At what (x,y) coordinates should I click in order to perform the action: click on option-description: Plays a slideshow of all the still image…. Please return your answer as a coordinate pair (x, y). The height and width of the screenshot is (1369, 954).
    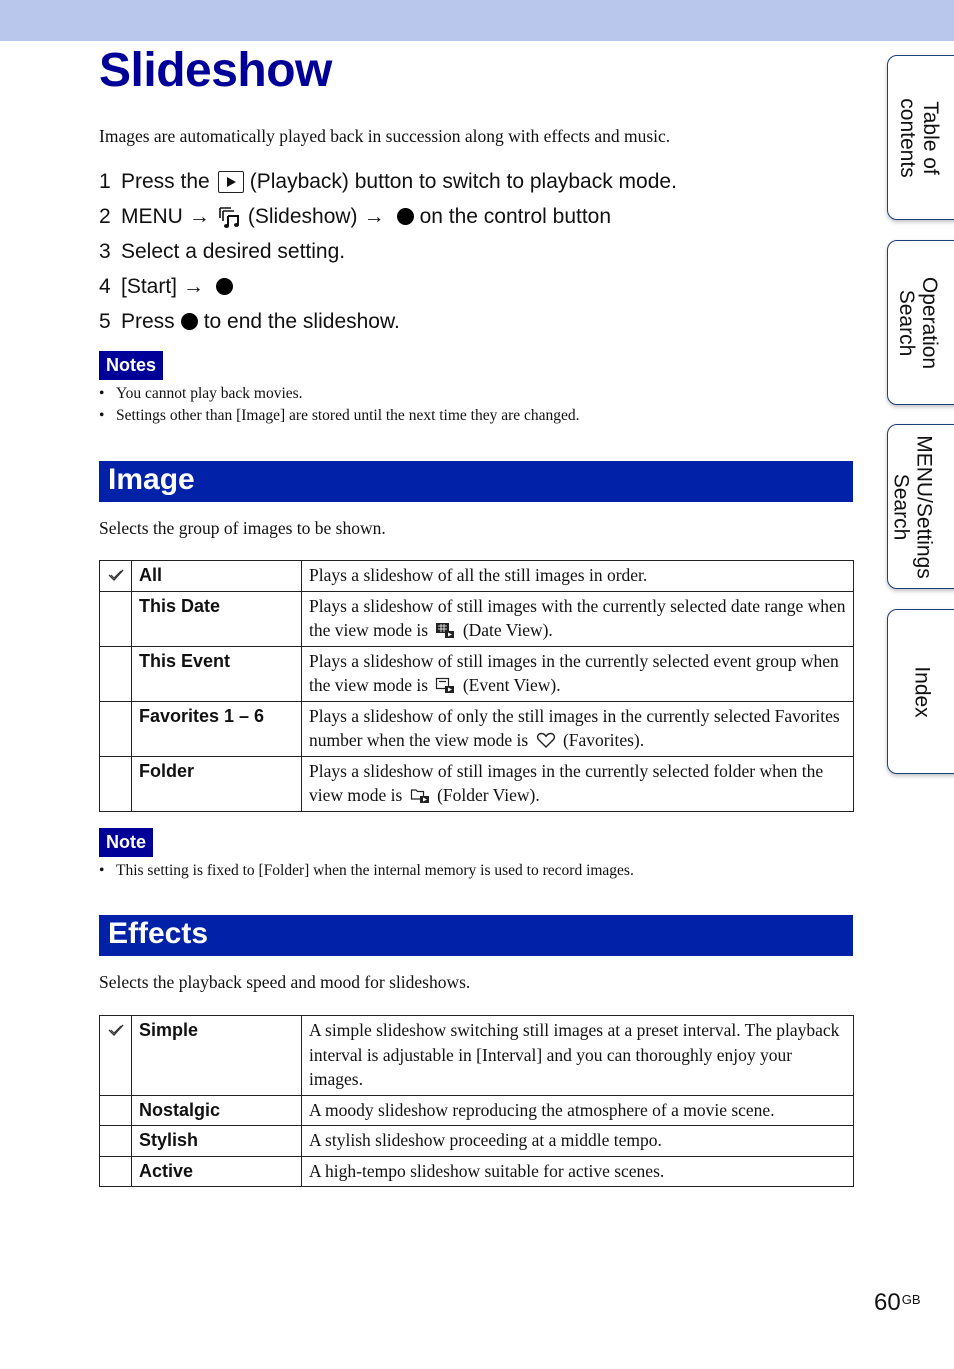
    Looking at the image, I should click on (577, 576).